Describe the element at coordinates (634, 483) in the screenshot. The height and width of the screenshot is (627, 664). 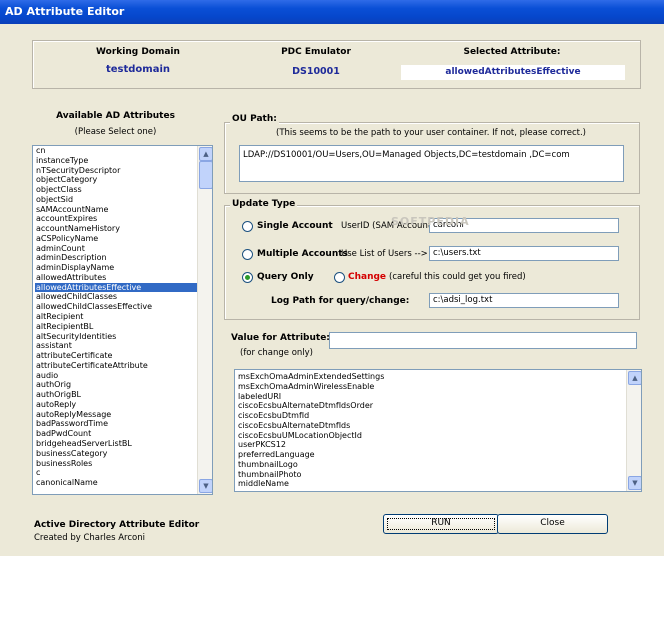
I see `values-scroll-down-icon: ▼` at that location.